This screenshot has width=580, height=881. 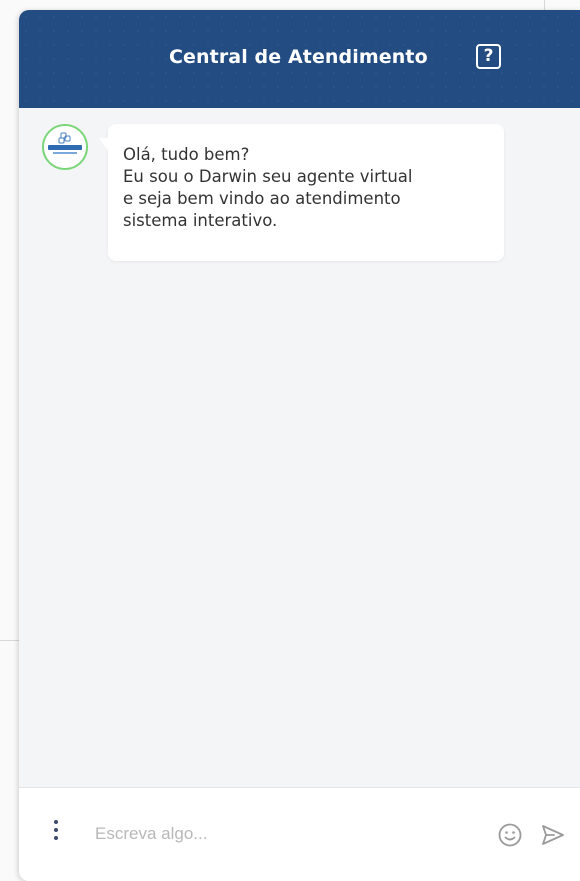 I want to click on chat-title: Central de Atendimento, so click(x=298, y=57).